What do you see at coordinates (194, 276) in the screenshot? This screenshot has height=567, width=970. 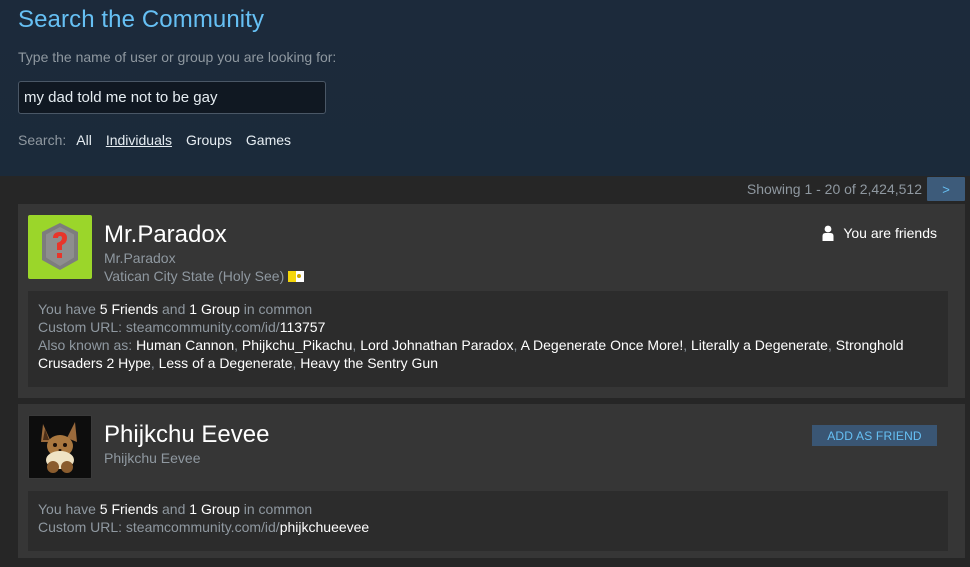 I see `location-text: Vatican City State (Holy See)` at bounding box center [194, 276].